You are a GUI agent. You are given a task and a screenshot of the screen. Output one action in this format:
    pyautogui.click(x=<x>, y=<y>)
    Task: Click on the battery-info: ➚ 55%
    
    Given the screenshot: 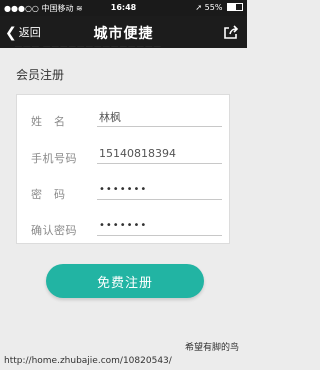 What is the action you would take?
    pyautogui.click(x=219, y=7)
    